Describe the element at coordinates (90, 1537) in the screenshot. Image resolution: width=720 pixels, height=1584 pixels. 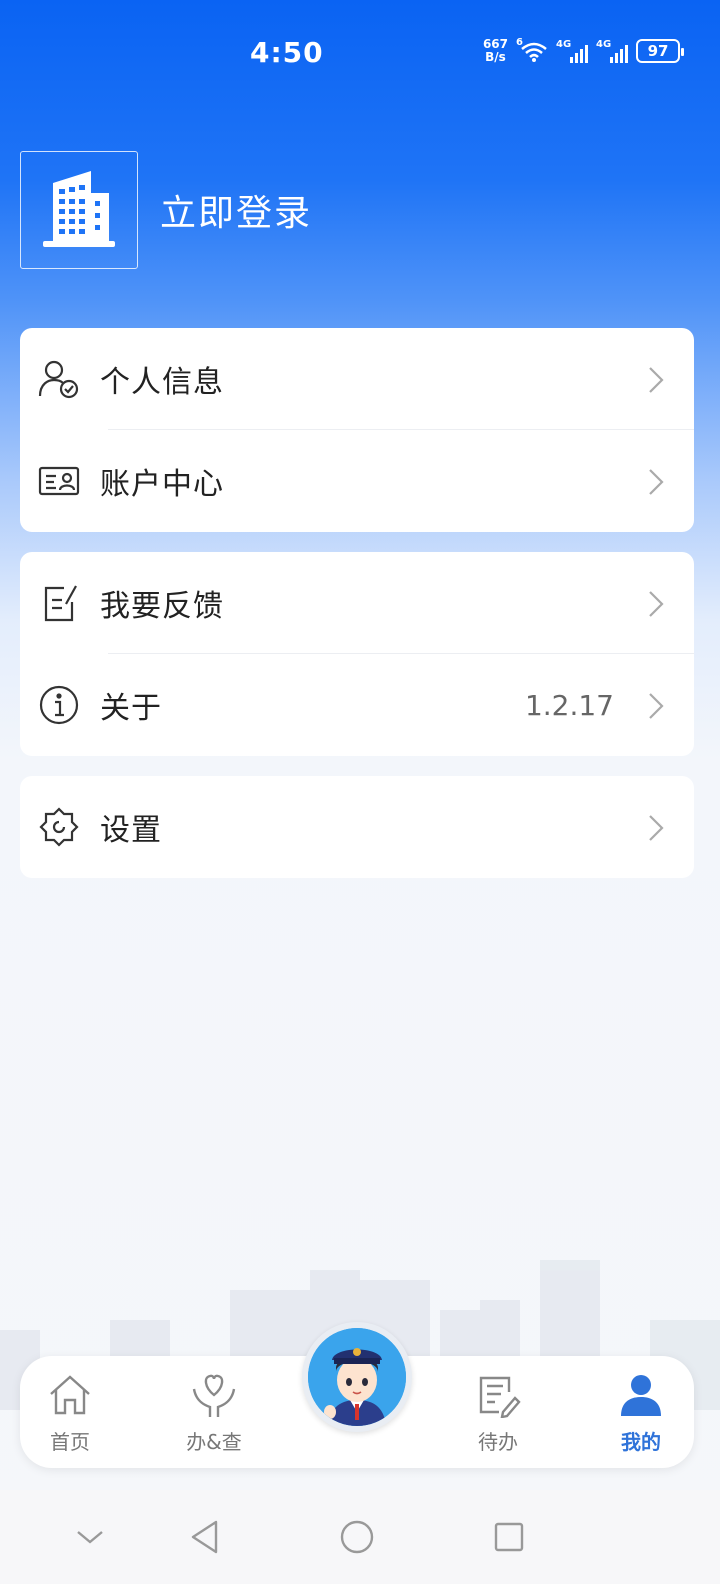
I see `chevron-down-icon` at that location.